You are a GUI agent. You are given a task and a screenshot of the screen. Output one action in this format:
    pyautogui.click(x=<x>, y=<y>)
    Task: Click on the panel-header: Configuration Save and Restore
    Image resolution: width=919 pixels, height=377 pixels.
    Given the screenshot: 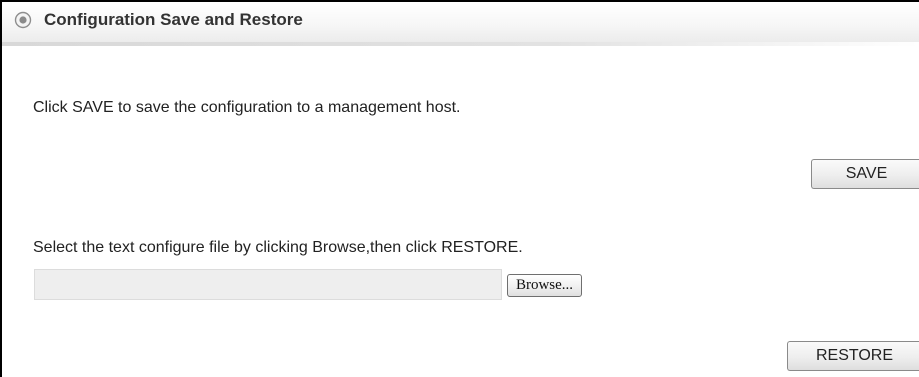 What is the action you would take?
    pyautogui.click(x=460, y=22)
    